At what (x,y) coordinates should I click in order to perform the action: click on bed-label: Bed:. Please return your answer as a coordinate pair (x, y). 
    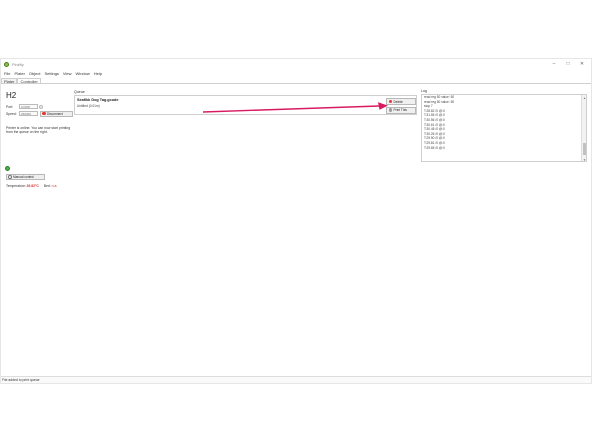
    Looking at the image, I should click on (47, 186).